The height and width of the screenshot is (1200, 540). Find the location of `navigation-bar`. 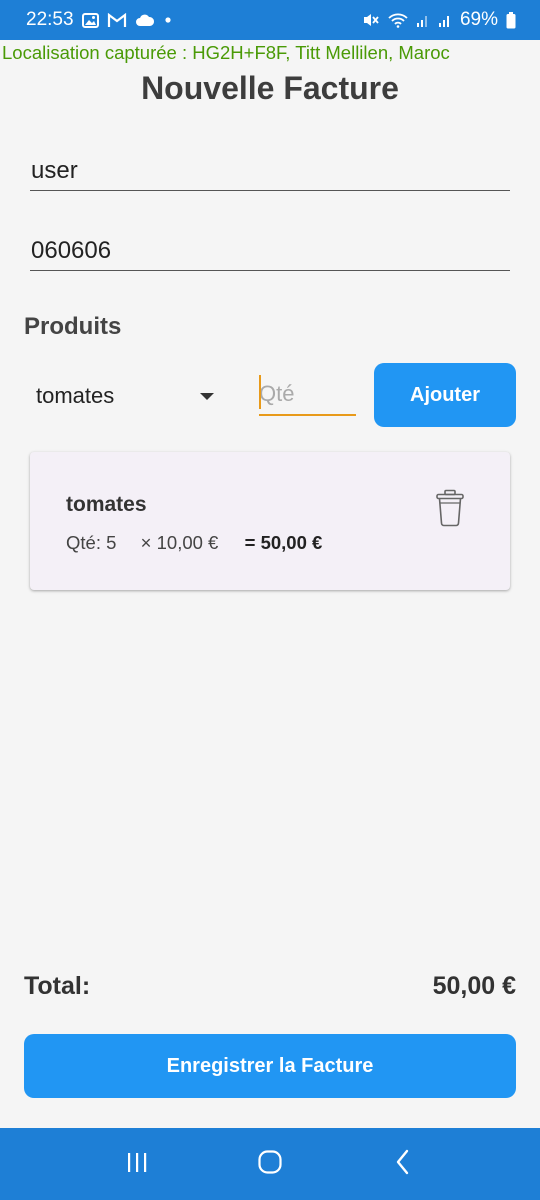

navigation-bar is located at coordinates (270, 1164).